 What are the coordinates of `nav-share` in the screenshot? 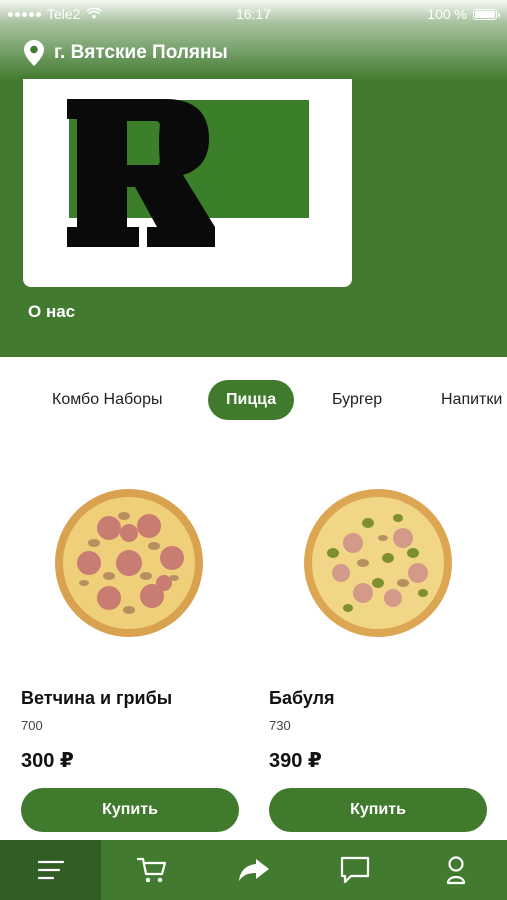 It's located at (253, 870).